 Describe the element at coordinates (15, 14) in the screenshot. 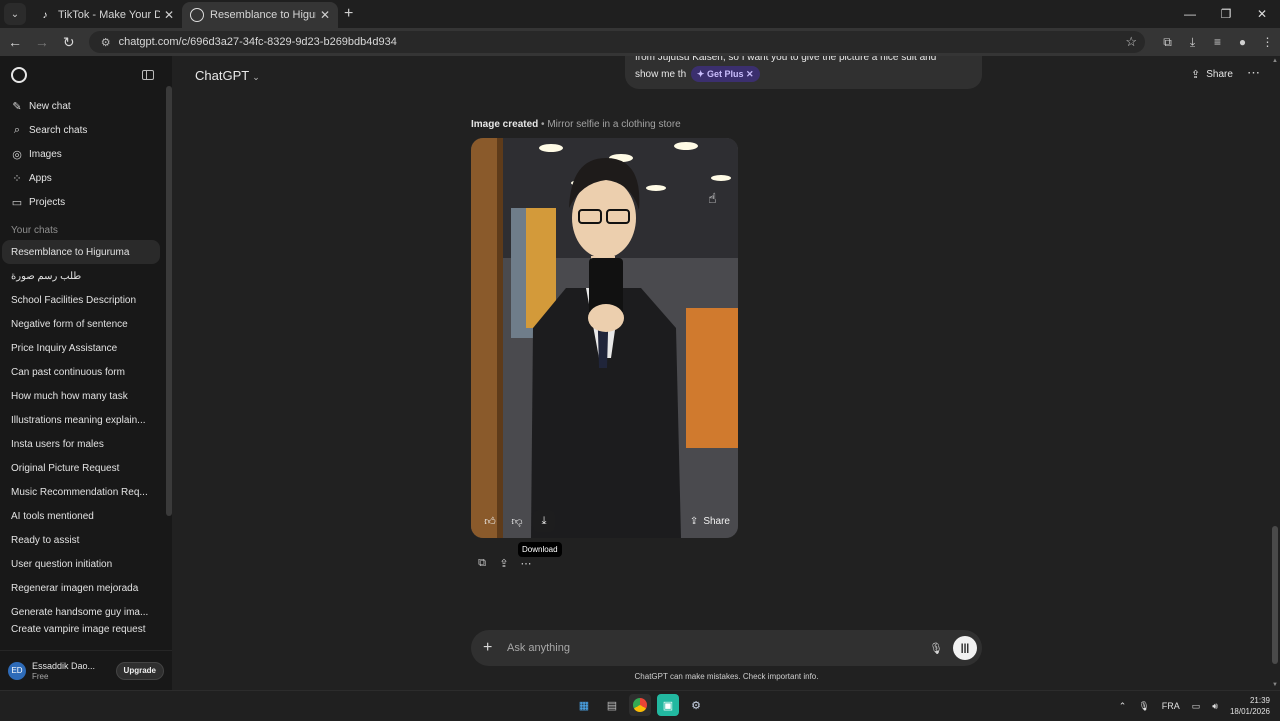

I see `tab-search-chevron-icon: ⌄` at that location.